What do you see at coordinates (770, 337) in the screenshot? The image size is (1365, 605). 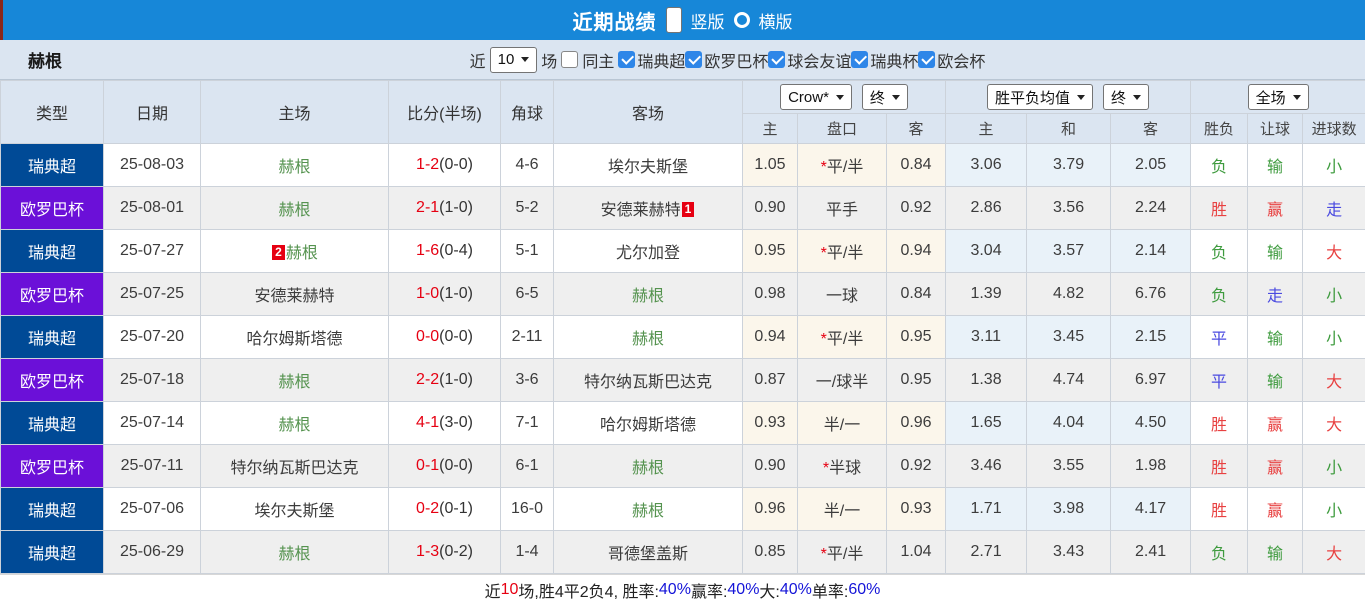 I see `odds-home-cell: 0.94` at bounding box center [770, 337].